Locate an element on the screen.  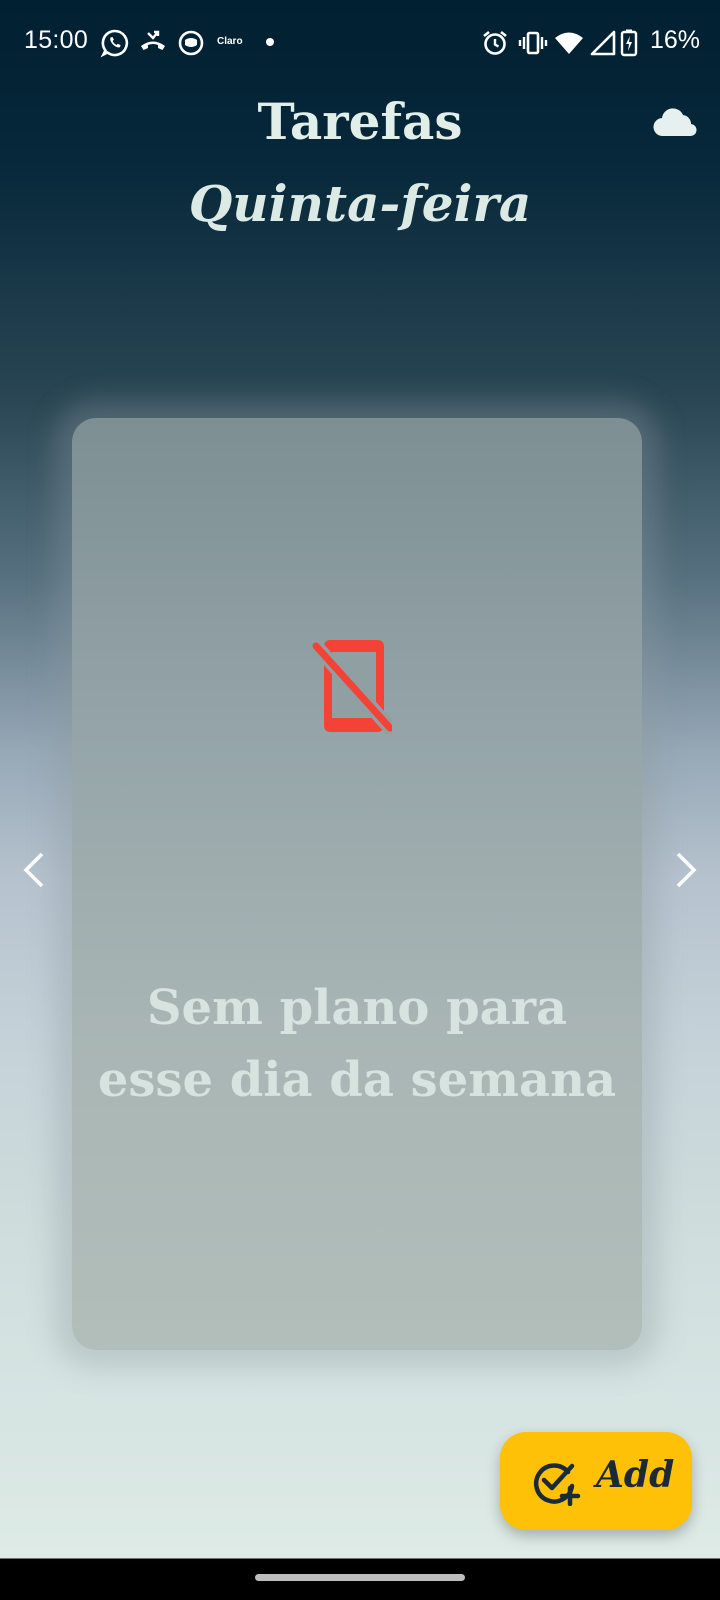
home-indicator is located at coordinates (360, 1577).